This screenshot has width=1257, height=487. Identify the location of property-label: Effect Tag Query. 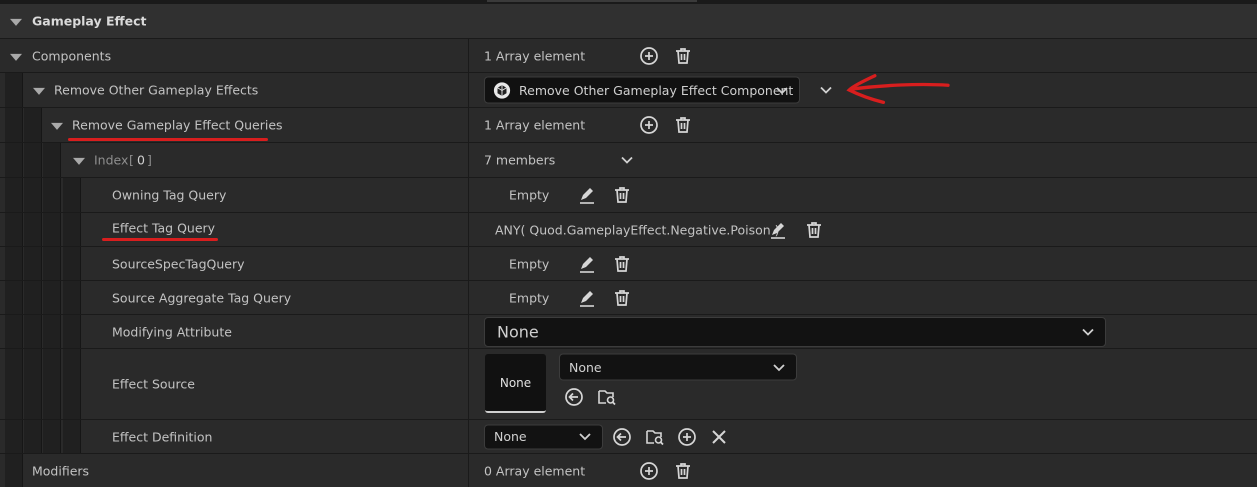
(164, 228).